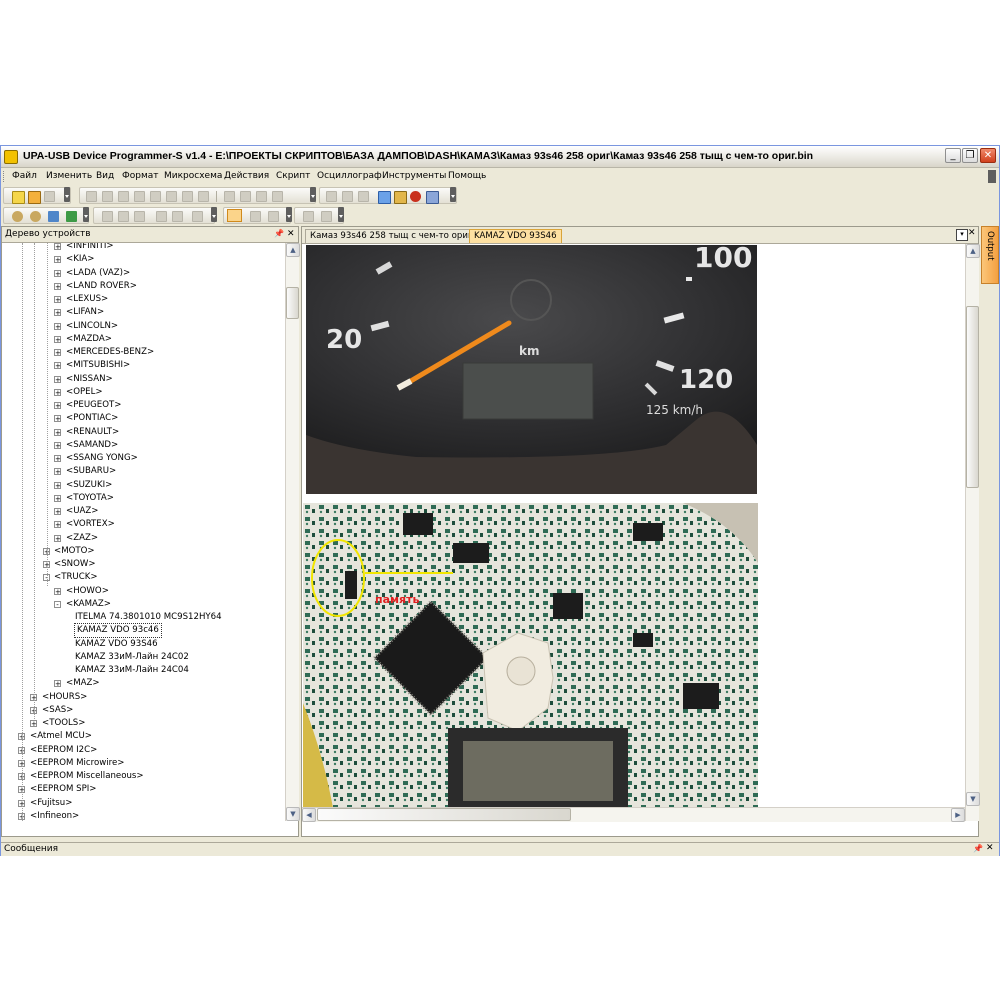  I want to click on tree-row: - <TRUCK>, so click(143, 577).